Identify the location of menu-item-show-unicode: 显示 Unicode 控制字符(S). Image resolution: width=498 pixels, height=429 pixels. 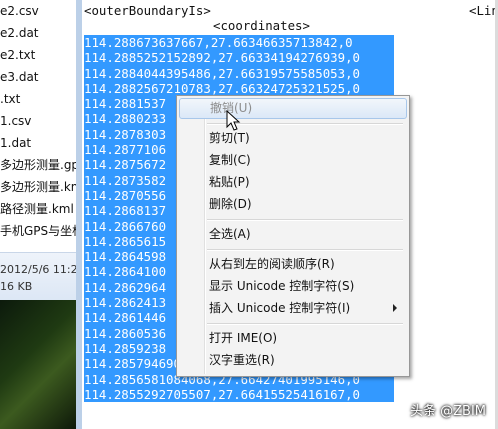
(292, 286).